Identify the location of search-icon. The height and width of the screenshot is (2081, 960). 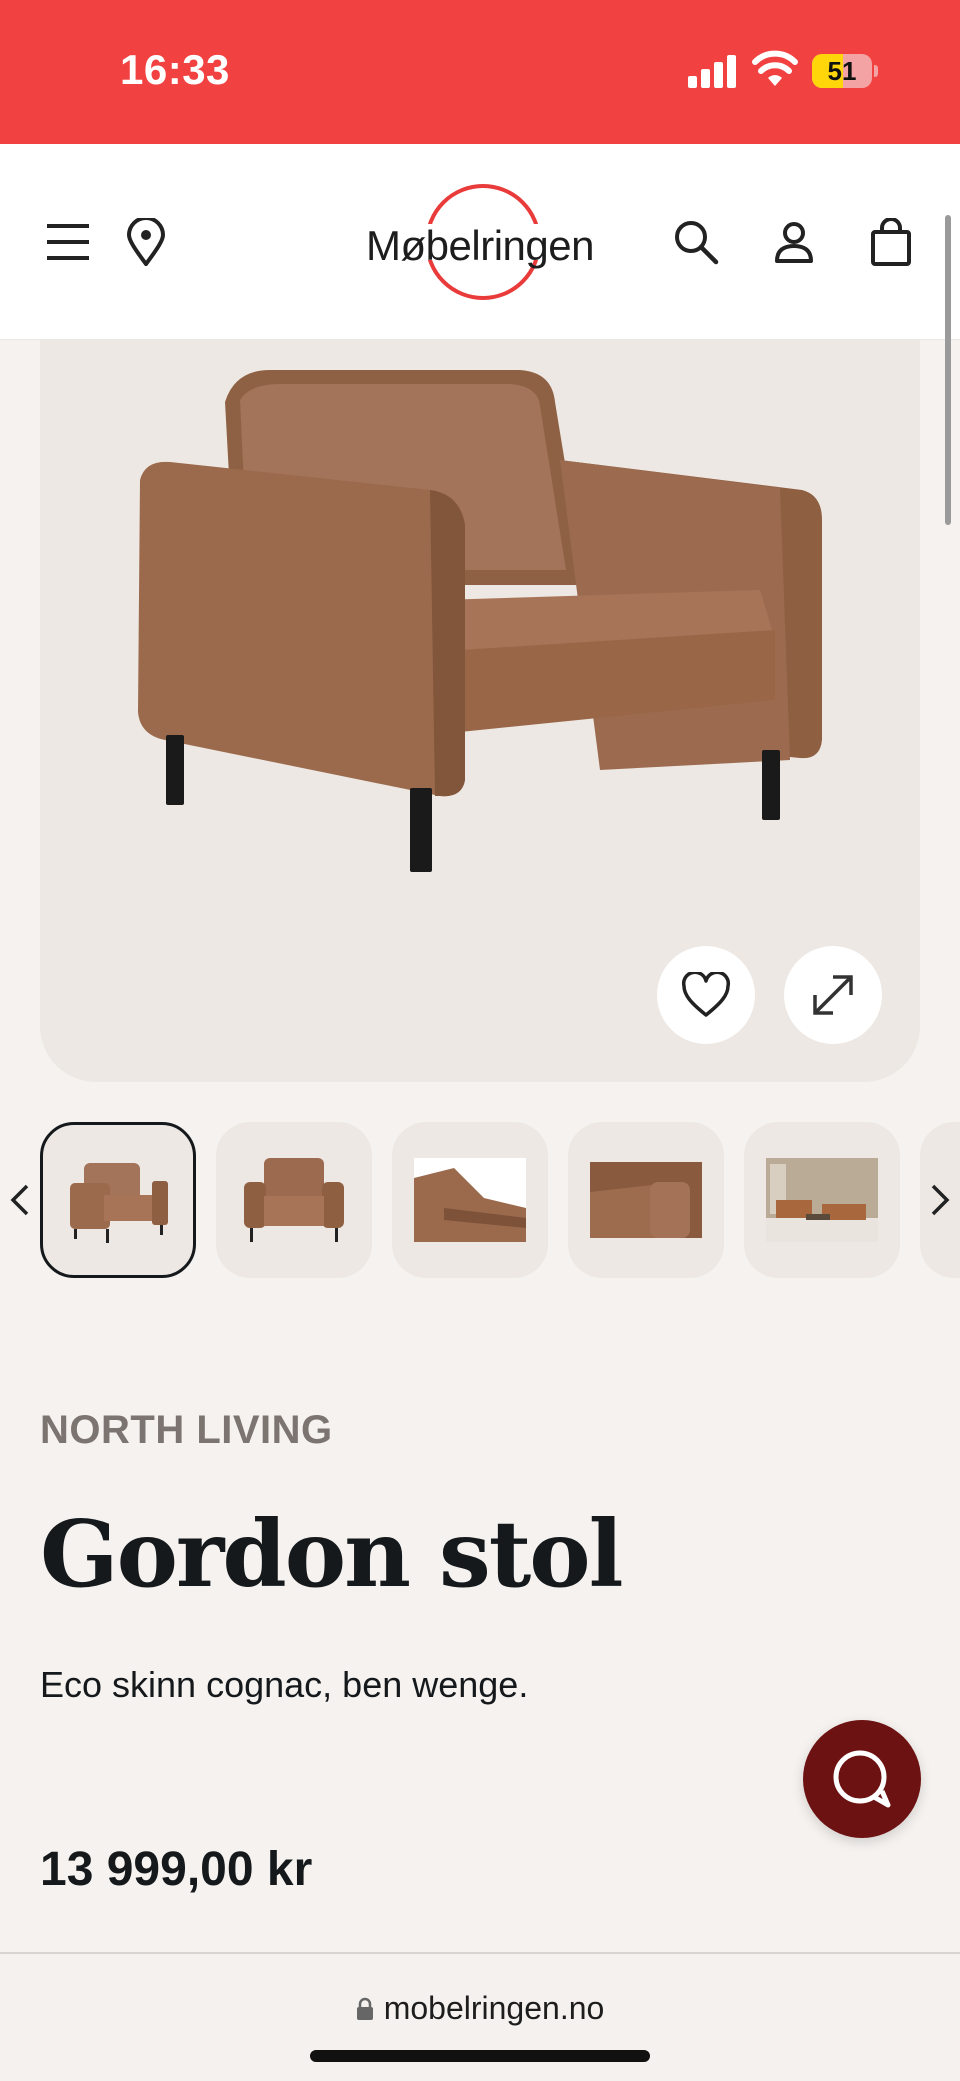
(697, 243).